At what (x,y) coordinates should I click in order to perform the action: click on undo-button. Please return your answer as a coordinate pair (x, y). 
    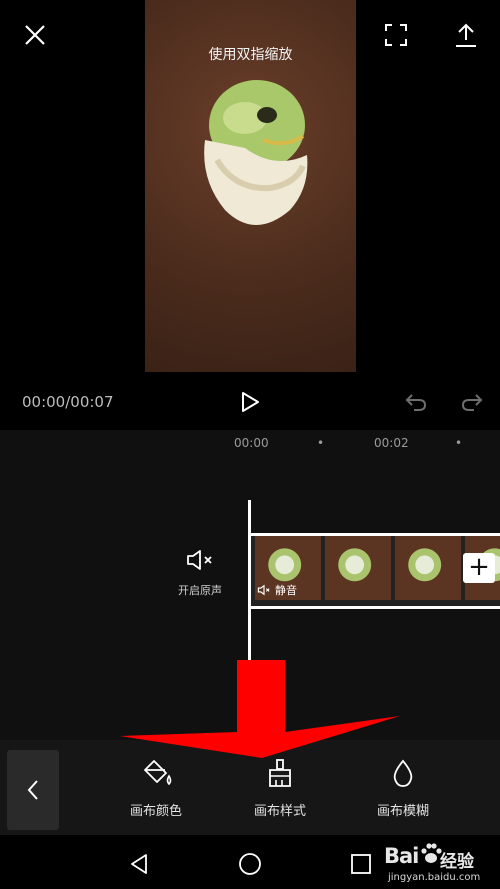
    Looking at the image, I should click on (416, 402).